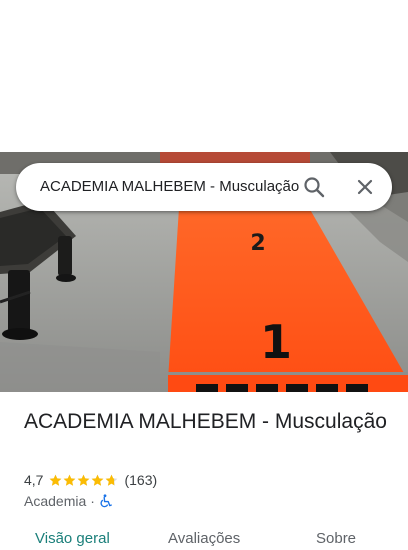 The height and width of the screenshot is (550, 408). I want to click on rating-row: 4,7 (163), so click(90, 480).